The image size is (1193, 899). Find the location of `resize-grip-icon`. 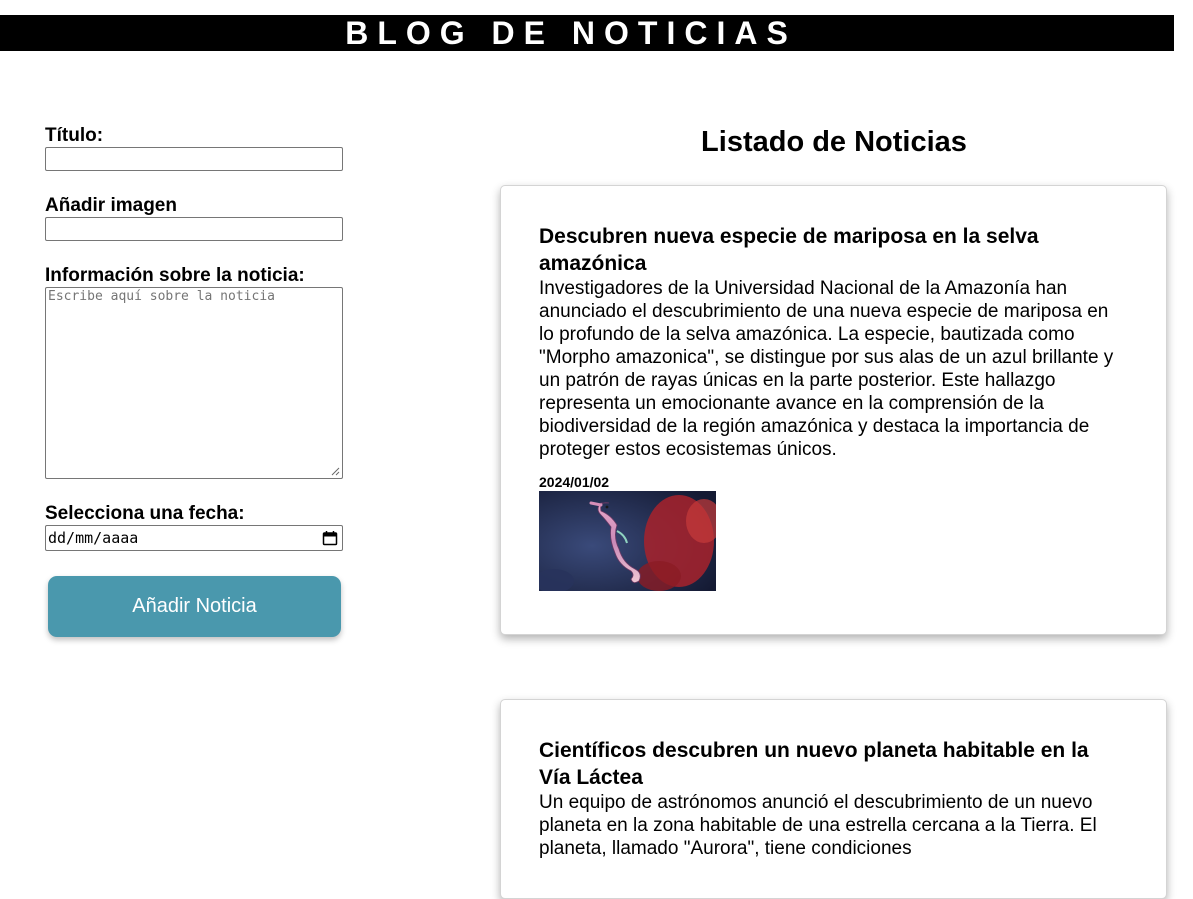

resize-grip-icon is located at coordinates (335, 471).